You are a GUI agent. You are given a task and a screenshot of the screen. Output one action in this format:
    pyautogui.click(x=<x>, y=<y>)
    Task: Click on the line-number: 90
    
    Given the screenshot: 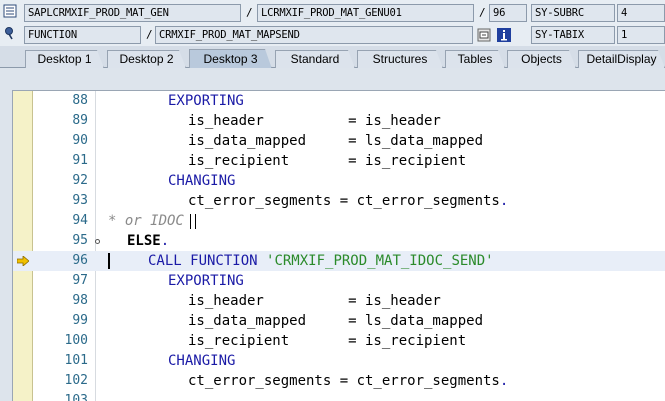 What is the action you would take?
    pyautogui.click(x=80, y=140)
    